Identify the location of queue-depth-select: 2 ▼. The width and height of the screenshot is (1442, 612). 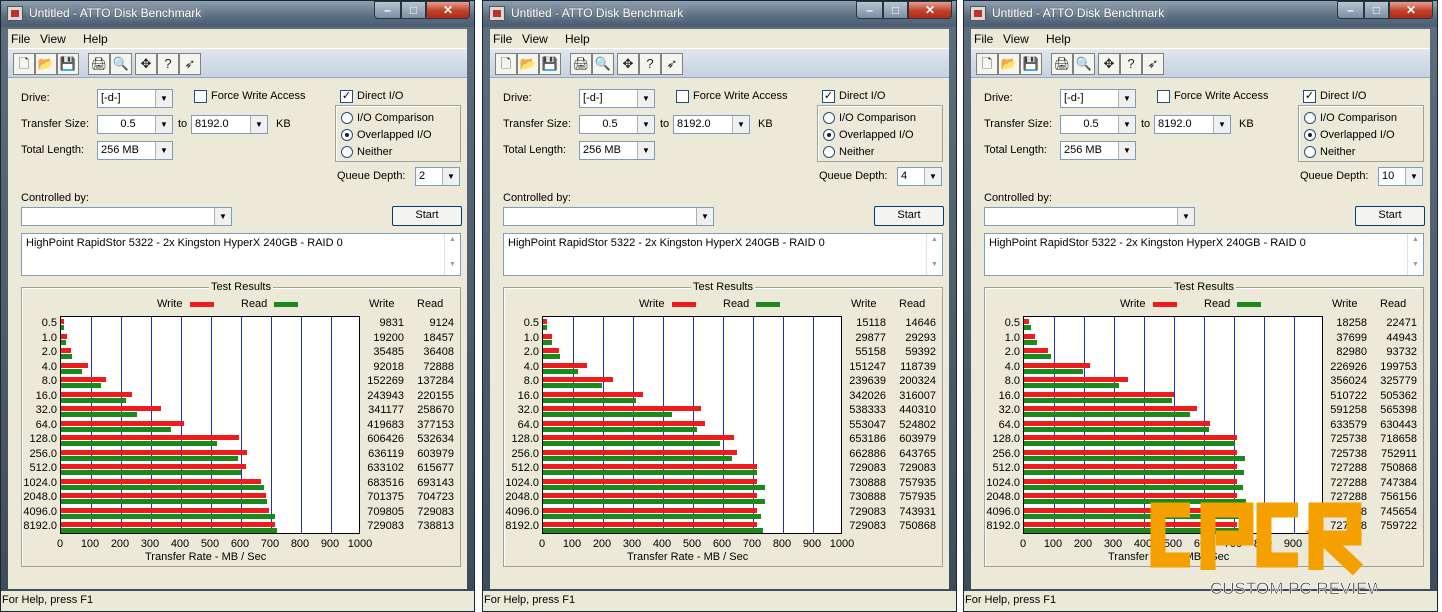
(437, 176).